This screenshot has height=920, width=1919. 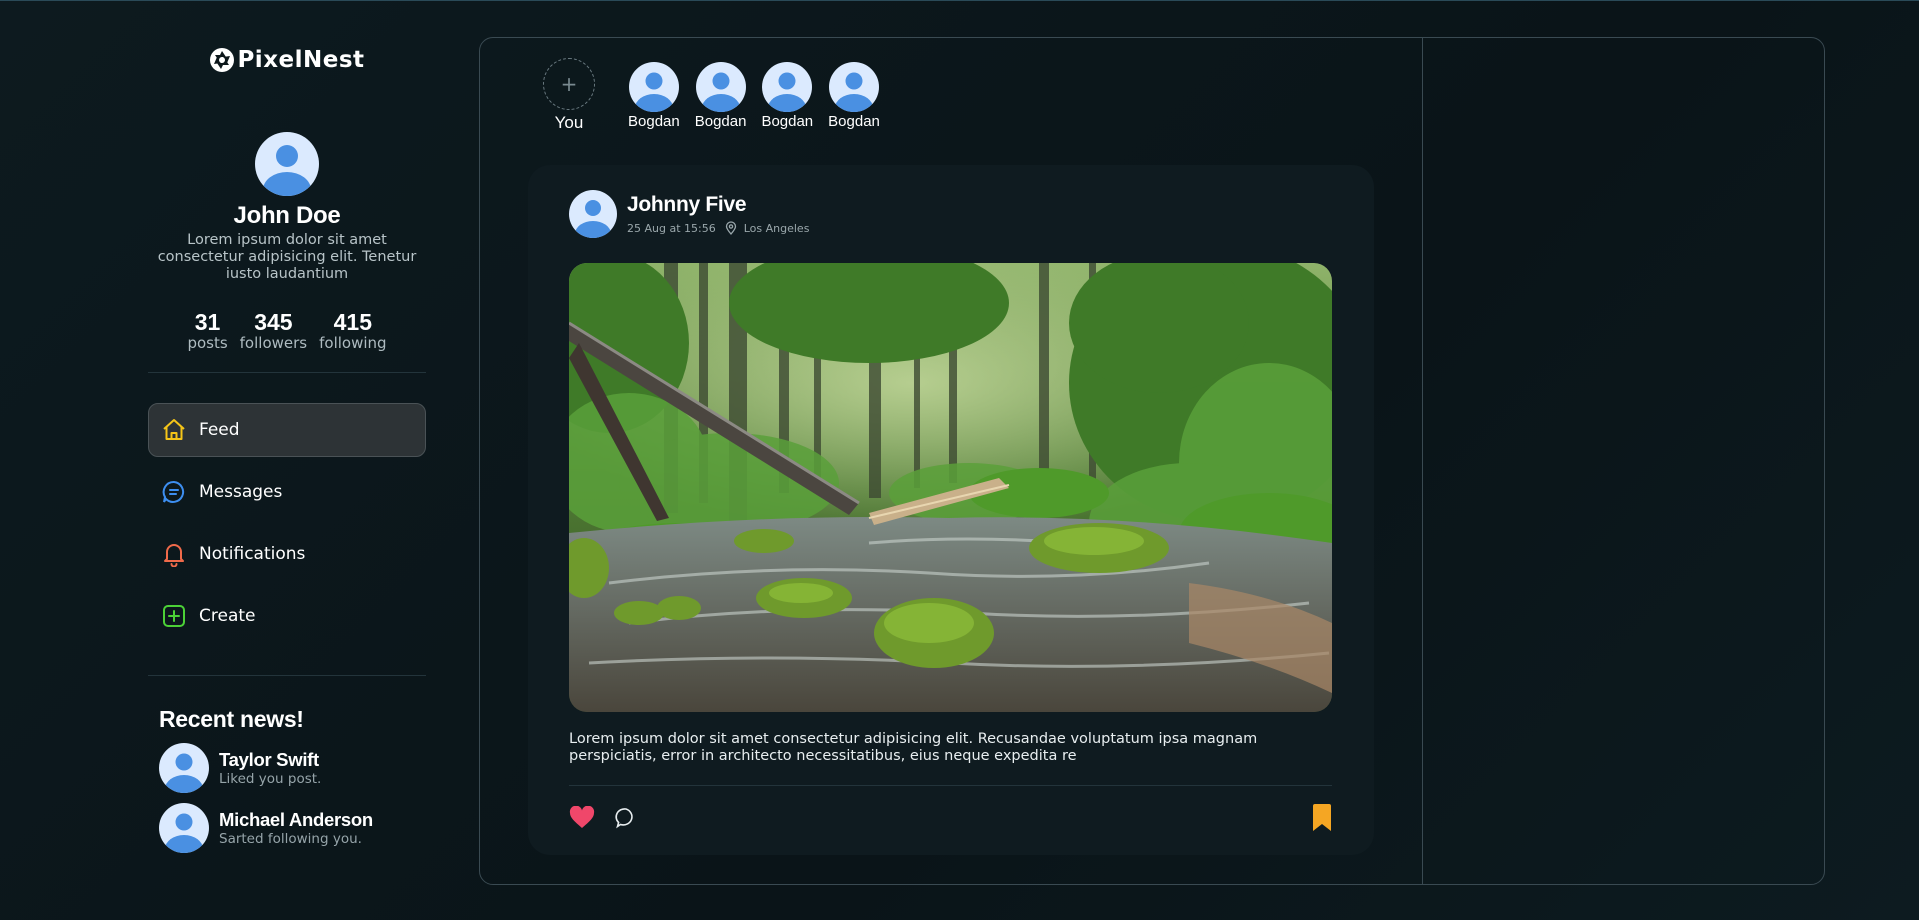 I want to click on bookmark-icon, so click(x=1322, y=817).